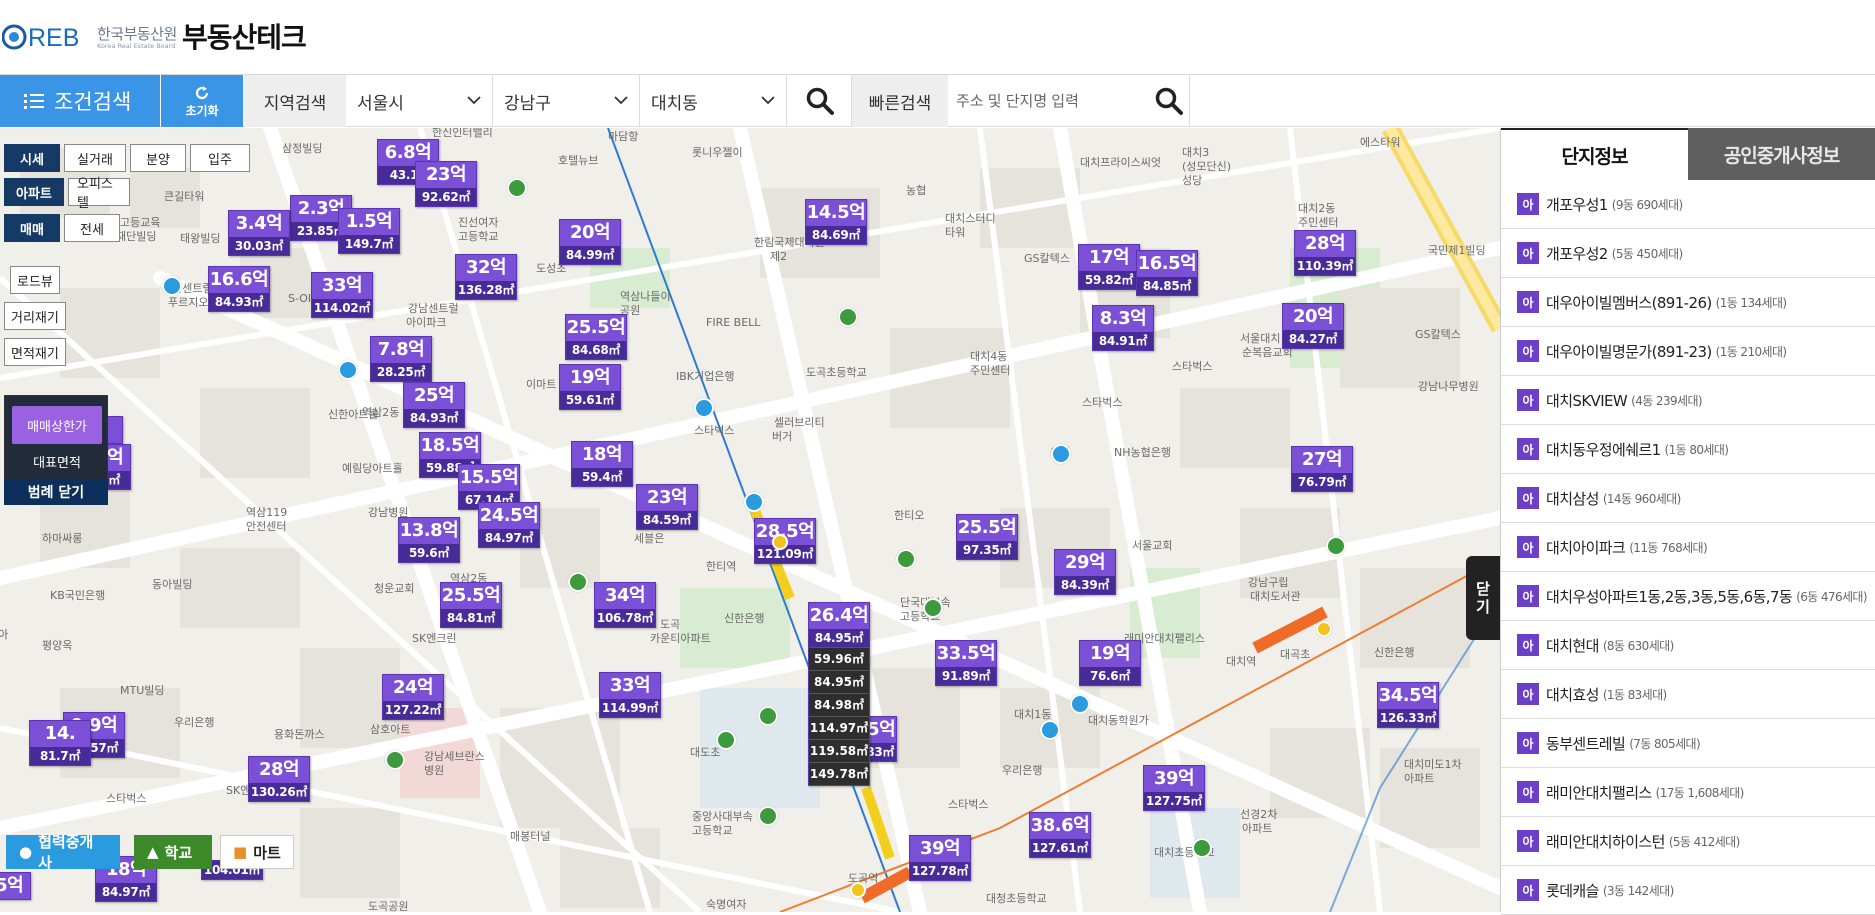 Image resolution: width=1875 pixels, height=915 pixels. Describe the element at coordinates (940, 858) in the screenshot. I see `price-marker: 39억 127.78㎡` at that location.